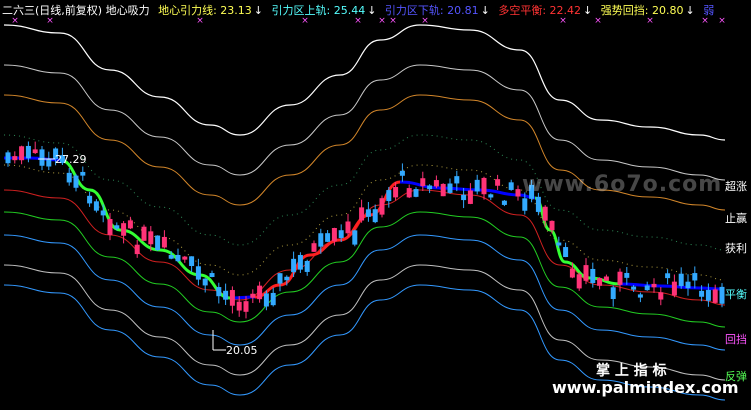  What do you see at coordinates (148, 255) in the screenshot?
I see `annotations: 27.29 20.05` at bounding box center [148, 255].